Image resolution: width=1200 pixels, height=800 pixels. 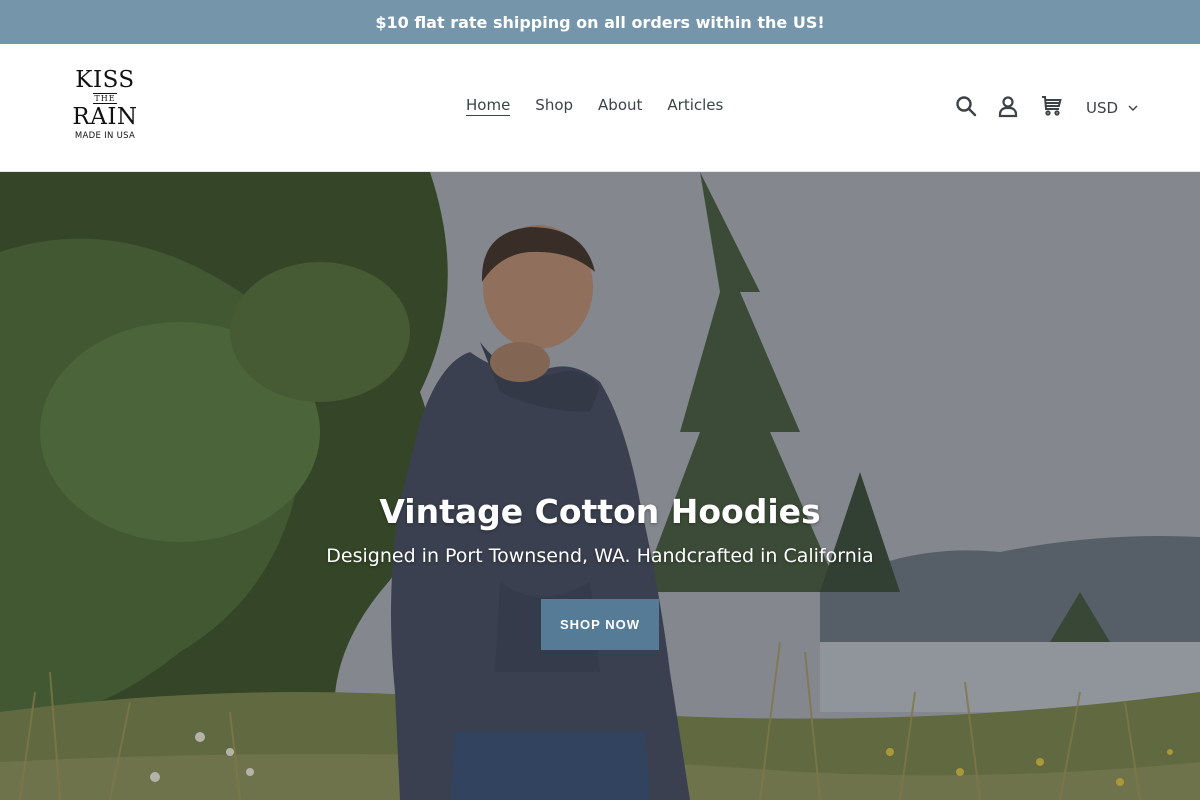 I want to click on chevron-down-icon, so click(x=1133, y=108).